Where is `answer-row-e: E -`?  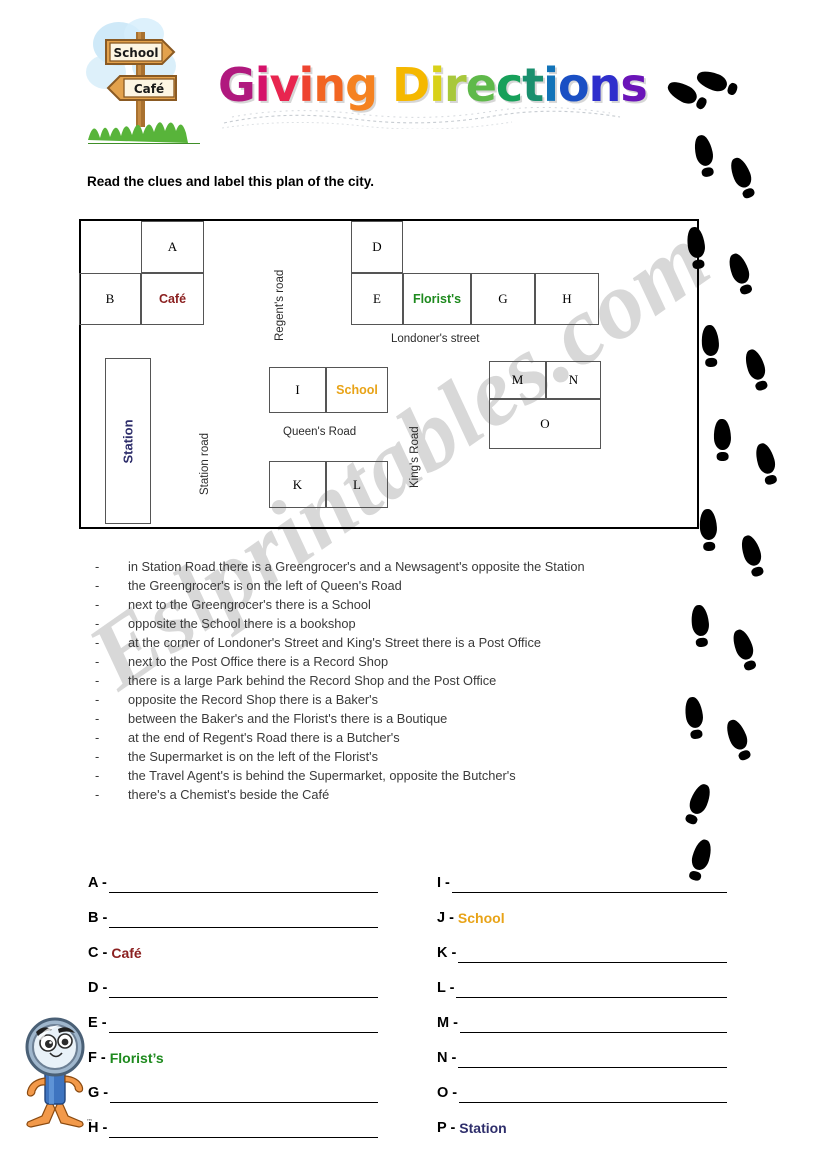 answer-row-e: E - is located at coordinates (233, 1015).